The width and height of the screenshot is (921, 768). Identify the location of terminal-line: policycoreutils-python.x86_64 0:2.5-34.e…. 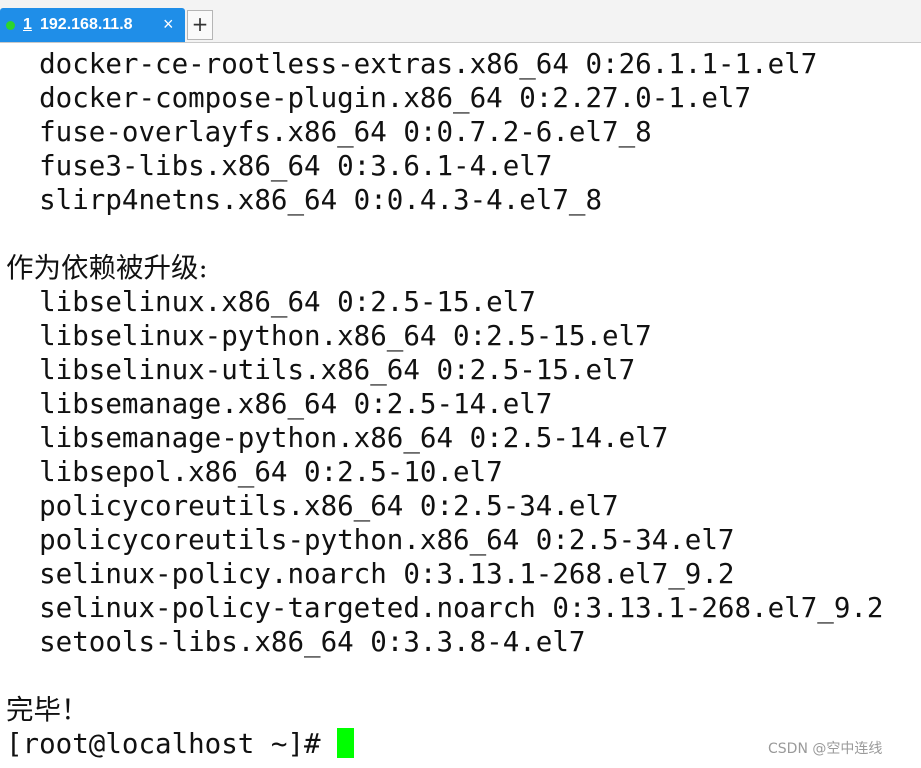
(370, 540).